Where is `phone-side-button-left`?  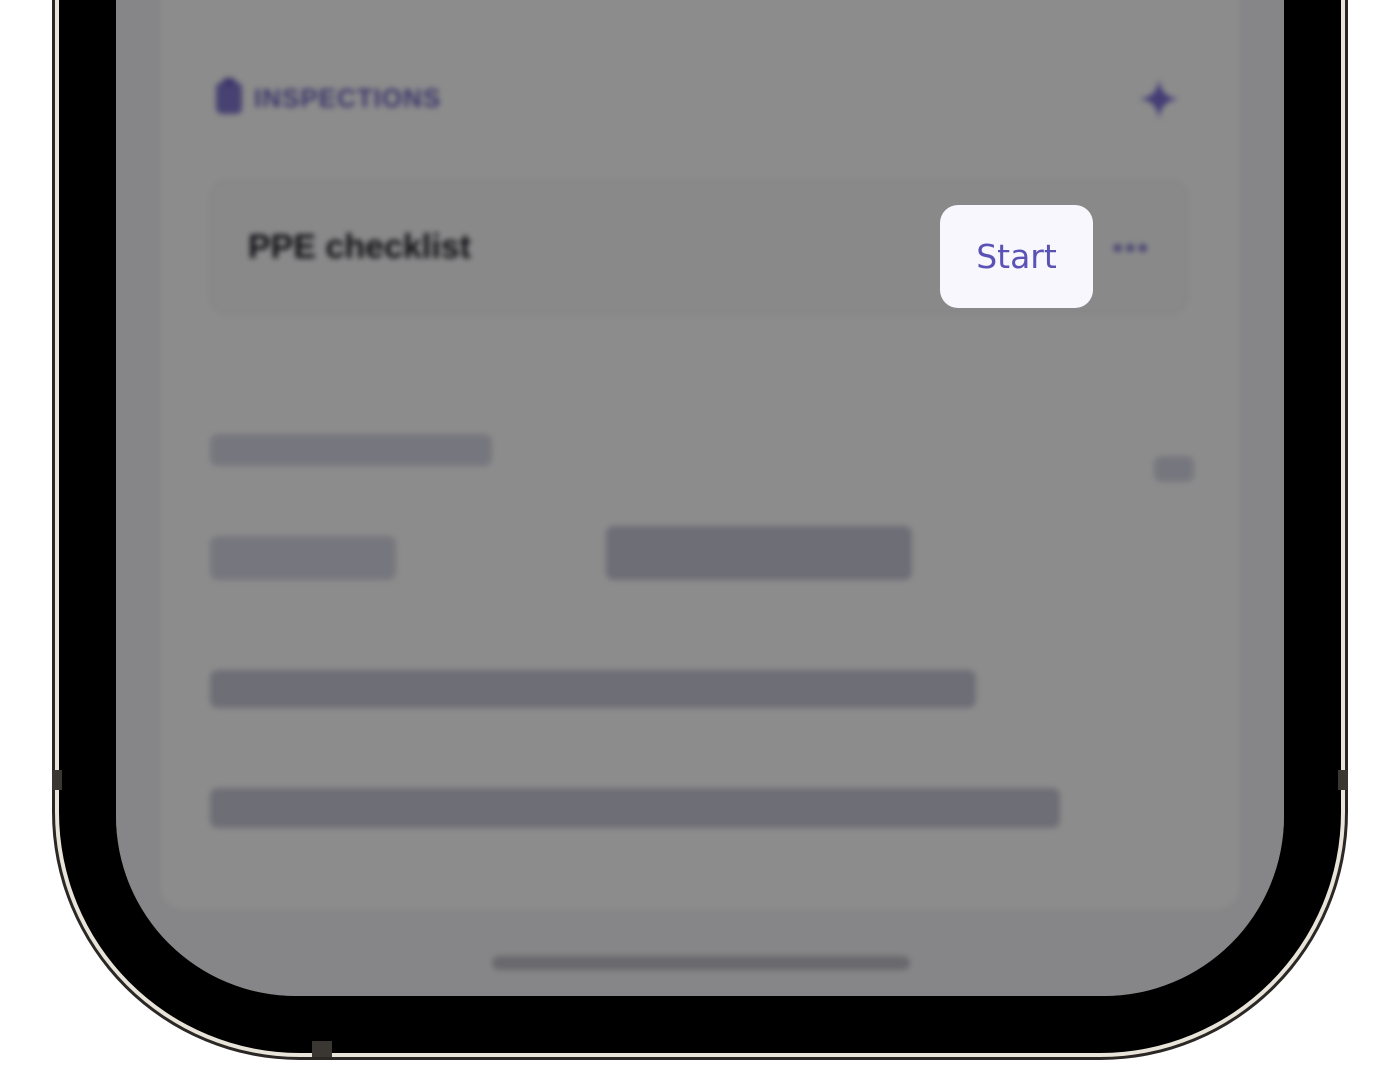 phone-side-button-left is located at coordinates (57, 780).